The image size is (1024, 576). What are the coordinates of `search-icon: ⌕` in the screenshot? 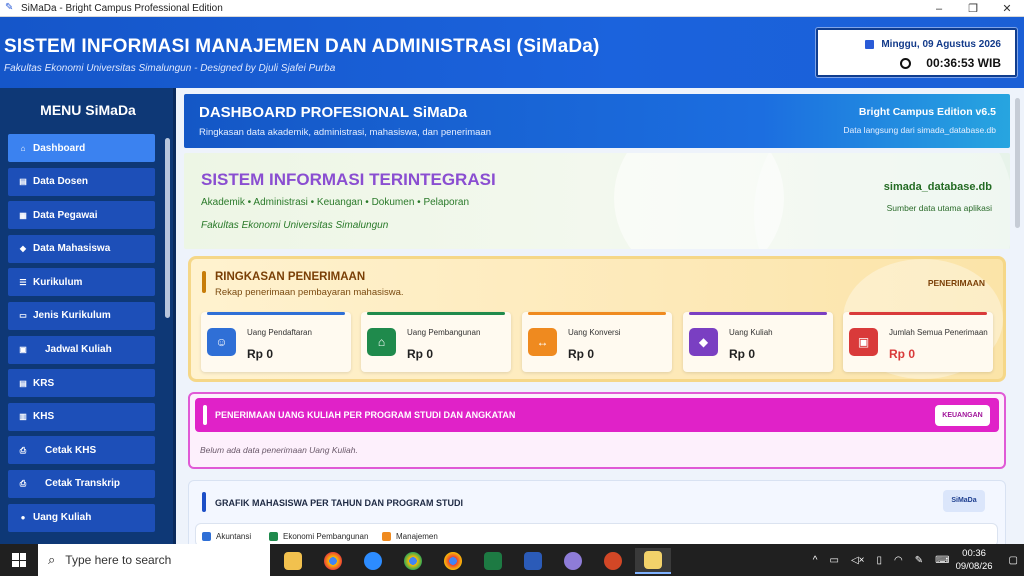 It's located at (52, 559).